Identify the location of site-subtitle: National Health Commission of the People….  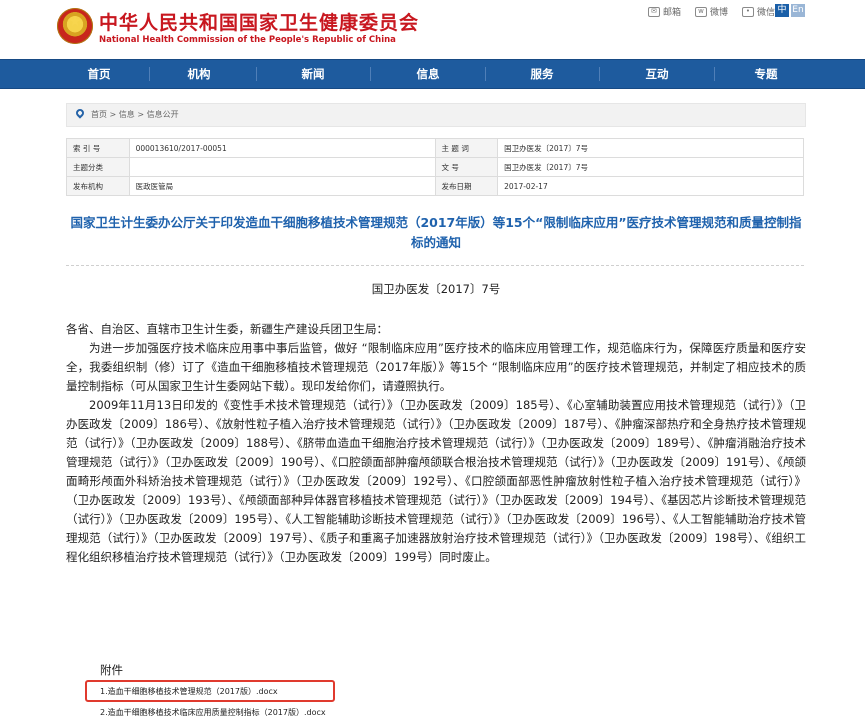
(247, 40).